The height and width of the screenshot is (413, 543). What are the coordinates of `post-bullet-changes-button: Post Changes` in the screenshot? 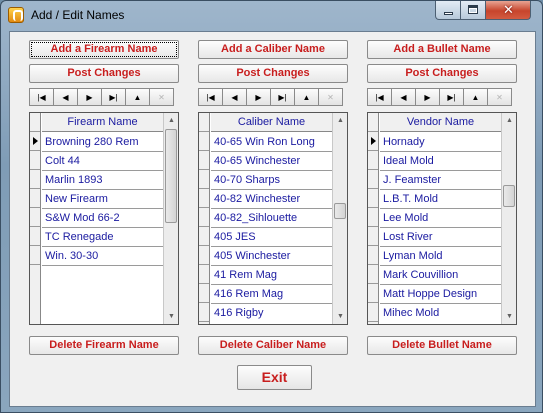 It's located at (442, 73).